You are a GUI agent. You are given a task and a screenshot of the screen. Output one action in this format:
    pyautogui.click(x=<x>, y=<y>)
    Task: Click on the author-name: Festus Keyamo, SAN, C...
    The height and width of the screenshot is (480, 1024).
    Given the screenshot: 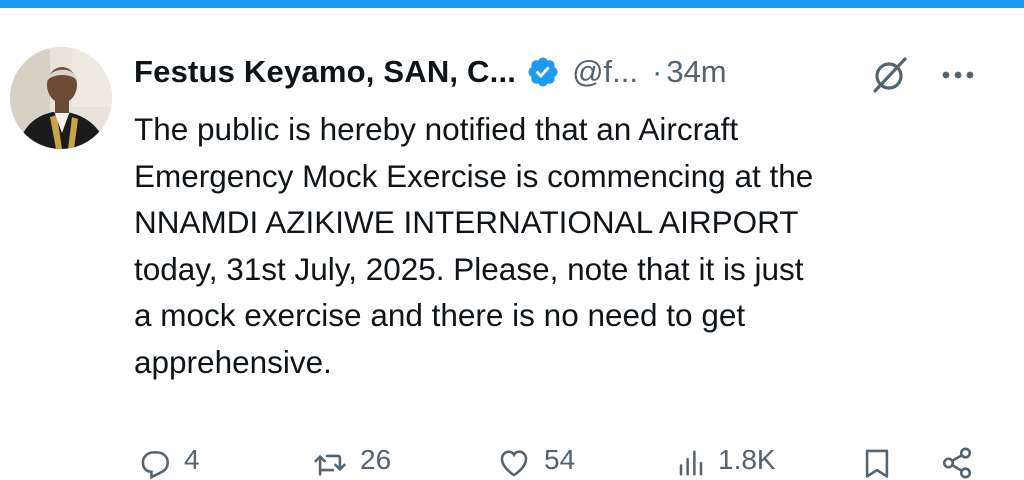 What is the action you would take?
    pyautogui.click(x=325, y=72)
    